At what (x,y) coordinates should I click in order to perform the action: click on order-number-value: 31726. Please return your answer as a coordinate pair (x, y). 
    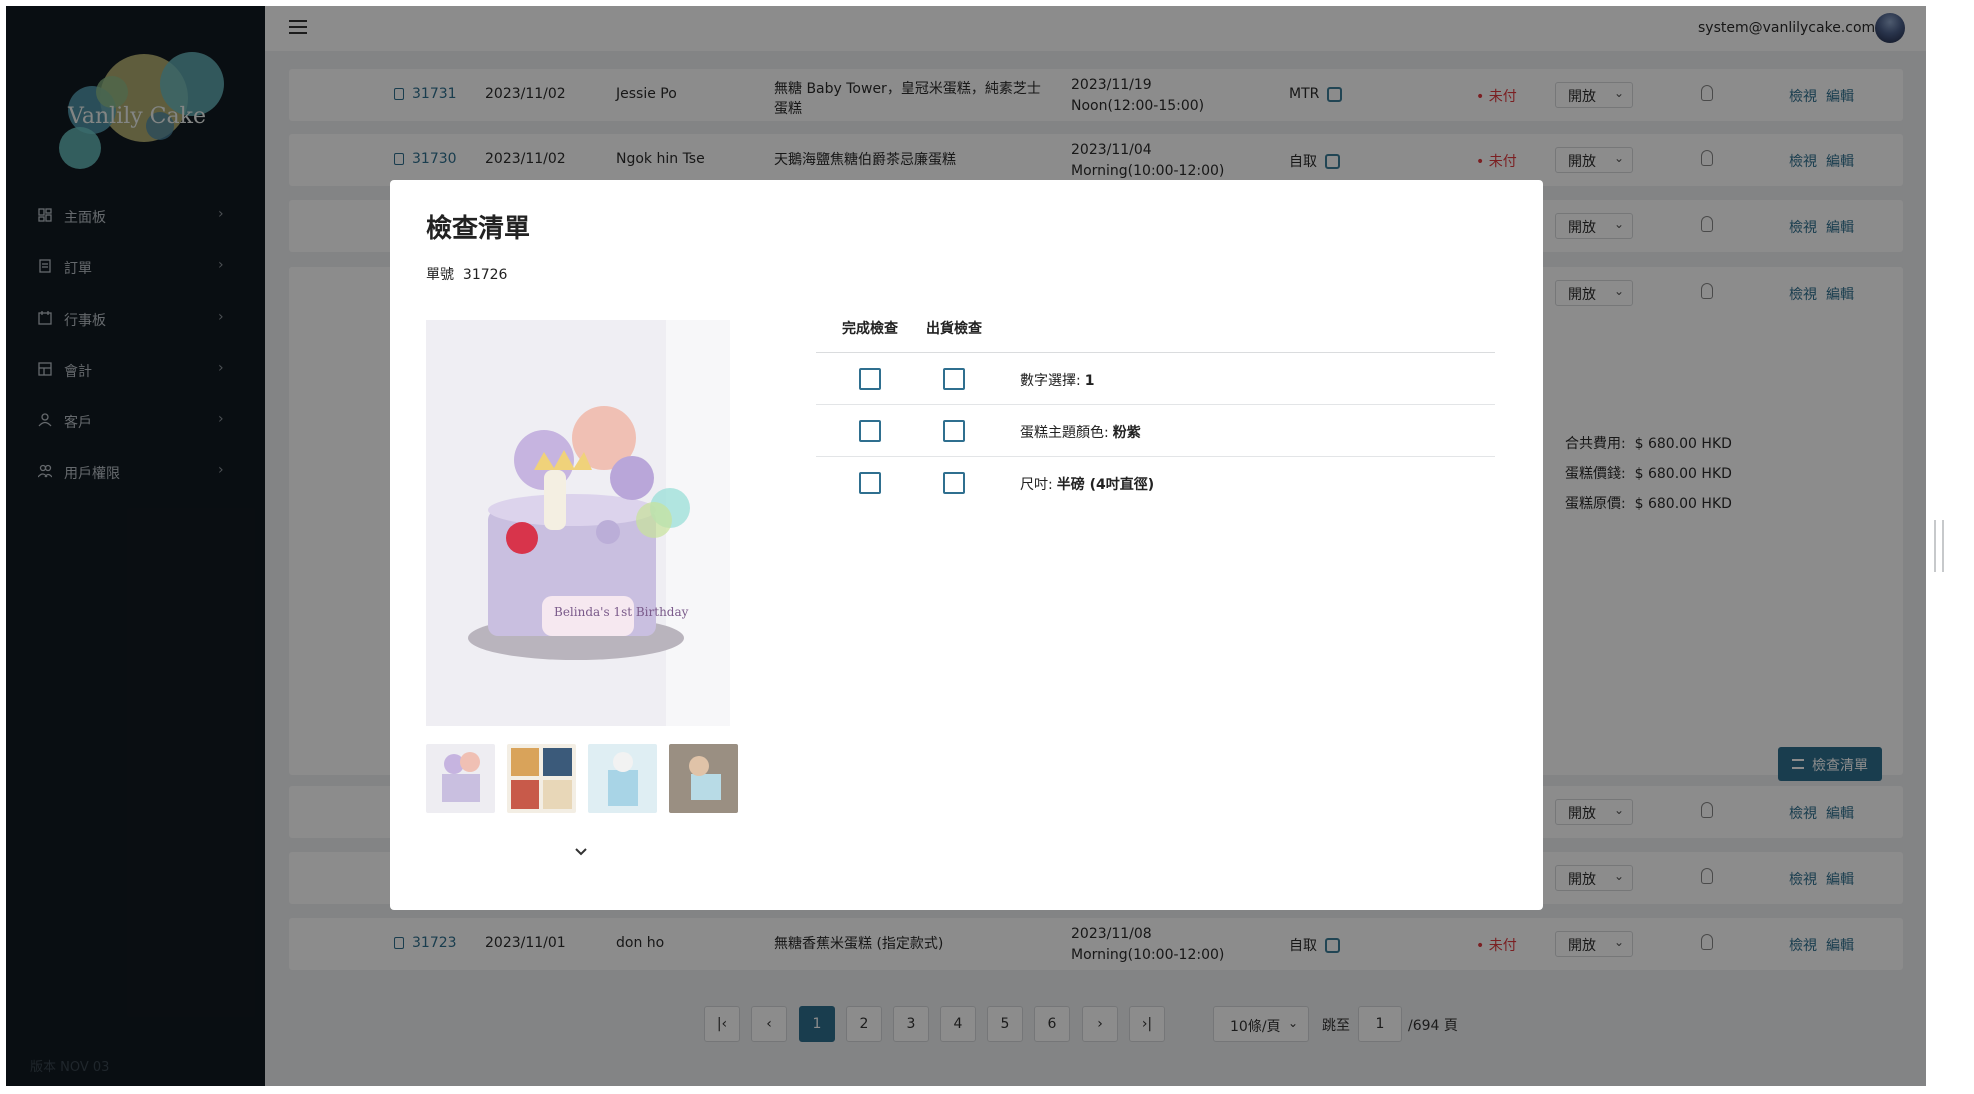
    Looking at the image, I should click on (485, 275).